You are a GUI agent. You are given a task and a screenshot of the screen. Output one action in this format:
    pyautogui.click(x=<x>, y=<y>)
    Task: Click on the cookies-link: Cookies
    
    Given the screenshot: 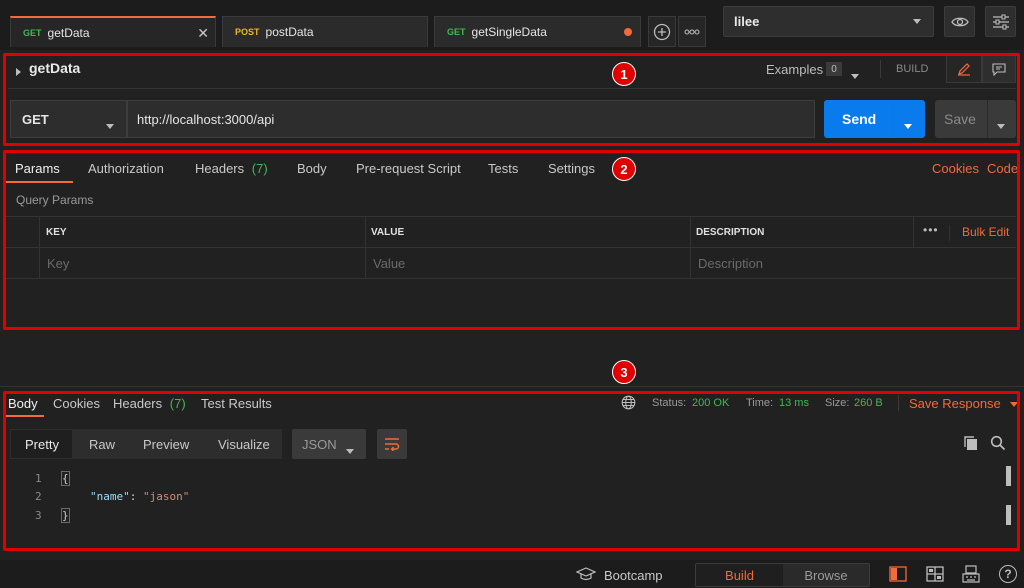 What is the action you would take?
    pyautogui.click(x=955, y=168)
    